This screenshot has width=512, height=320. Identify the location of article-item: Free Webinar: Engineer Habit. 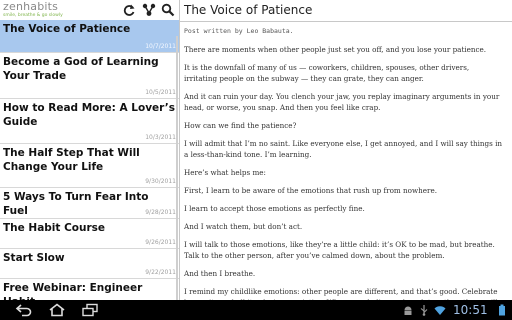
(89, 289).